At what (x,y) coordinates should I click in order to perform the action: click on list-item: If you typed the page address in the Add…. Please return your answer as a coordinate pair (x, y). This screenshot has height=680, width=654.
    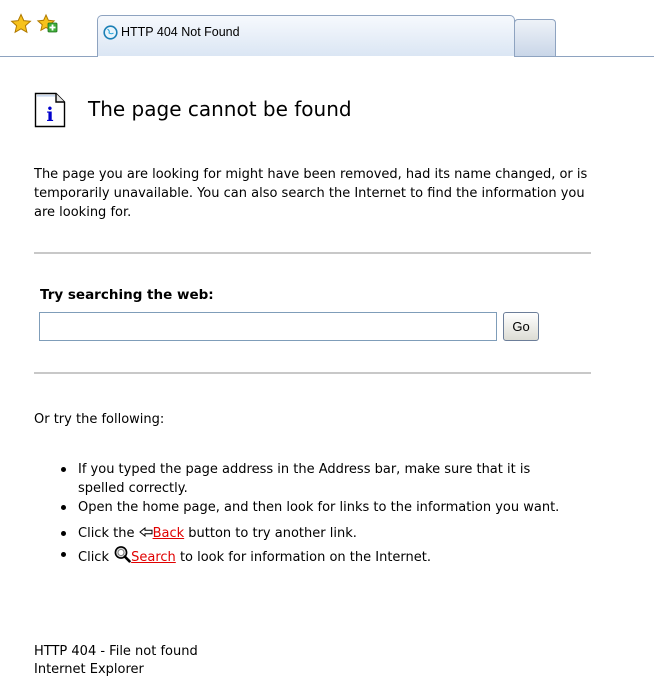
    Looking at the image, I should click on (320, 479).